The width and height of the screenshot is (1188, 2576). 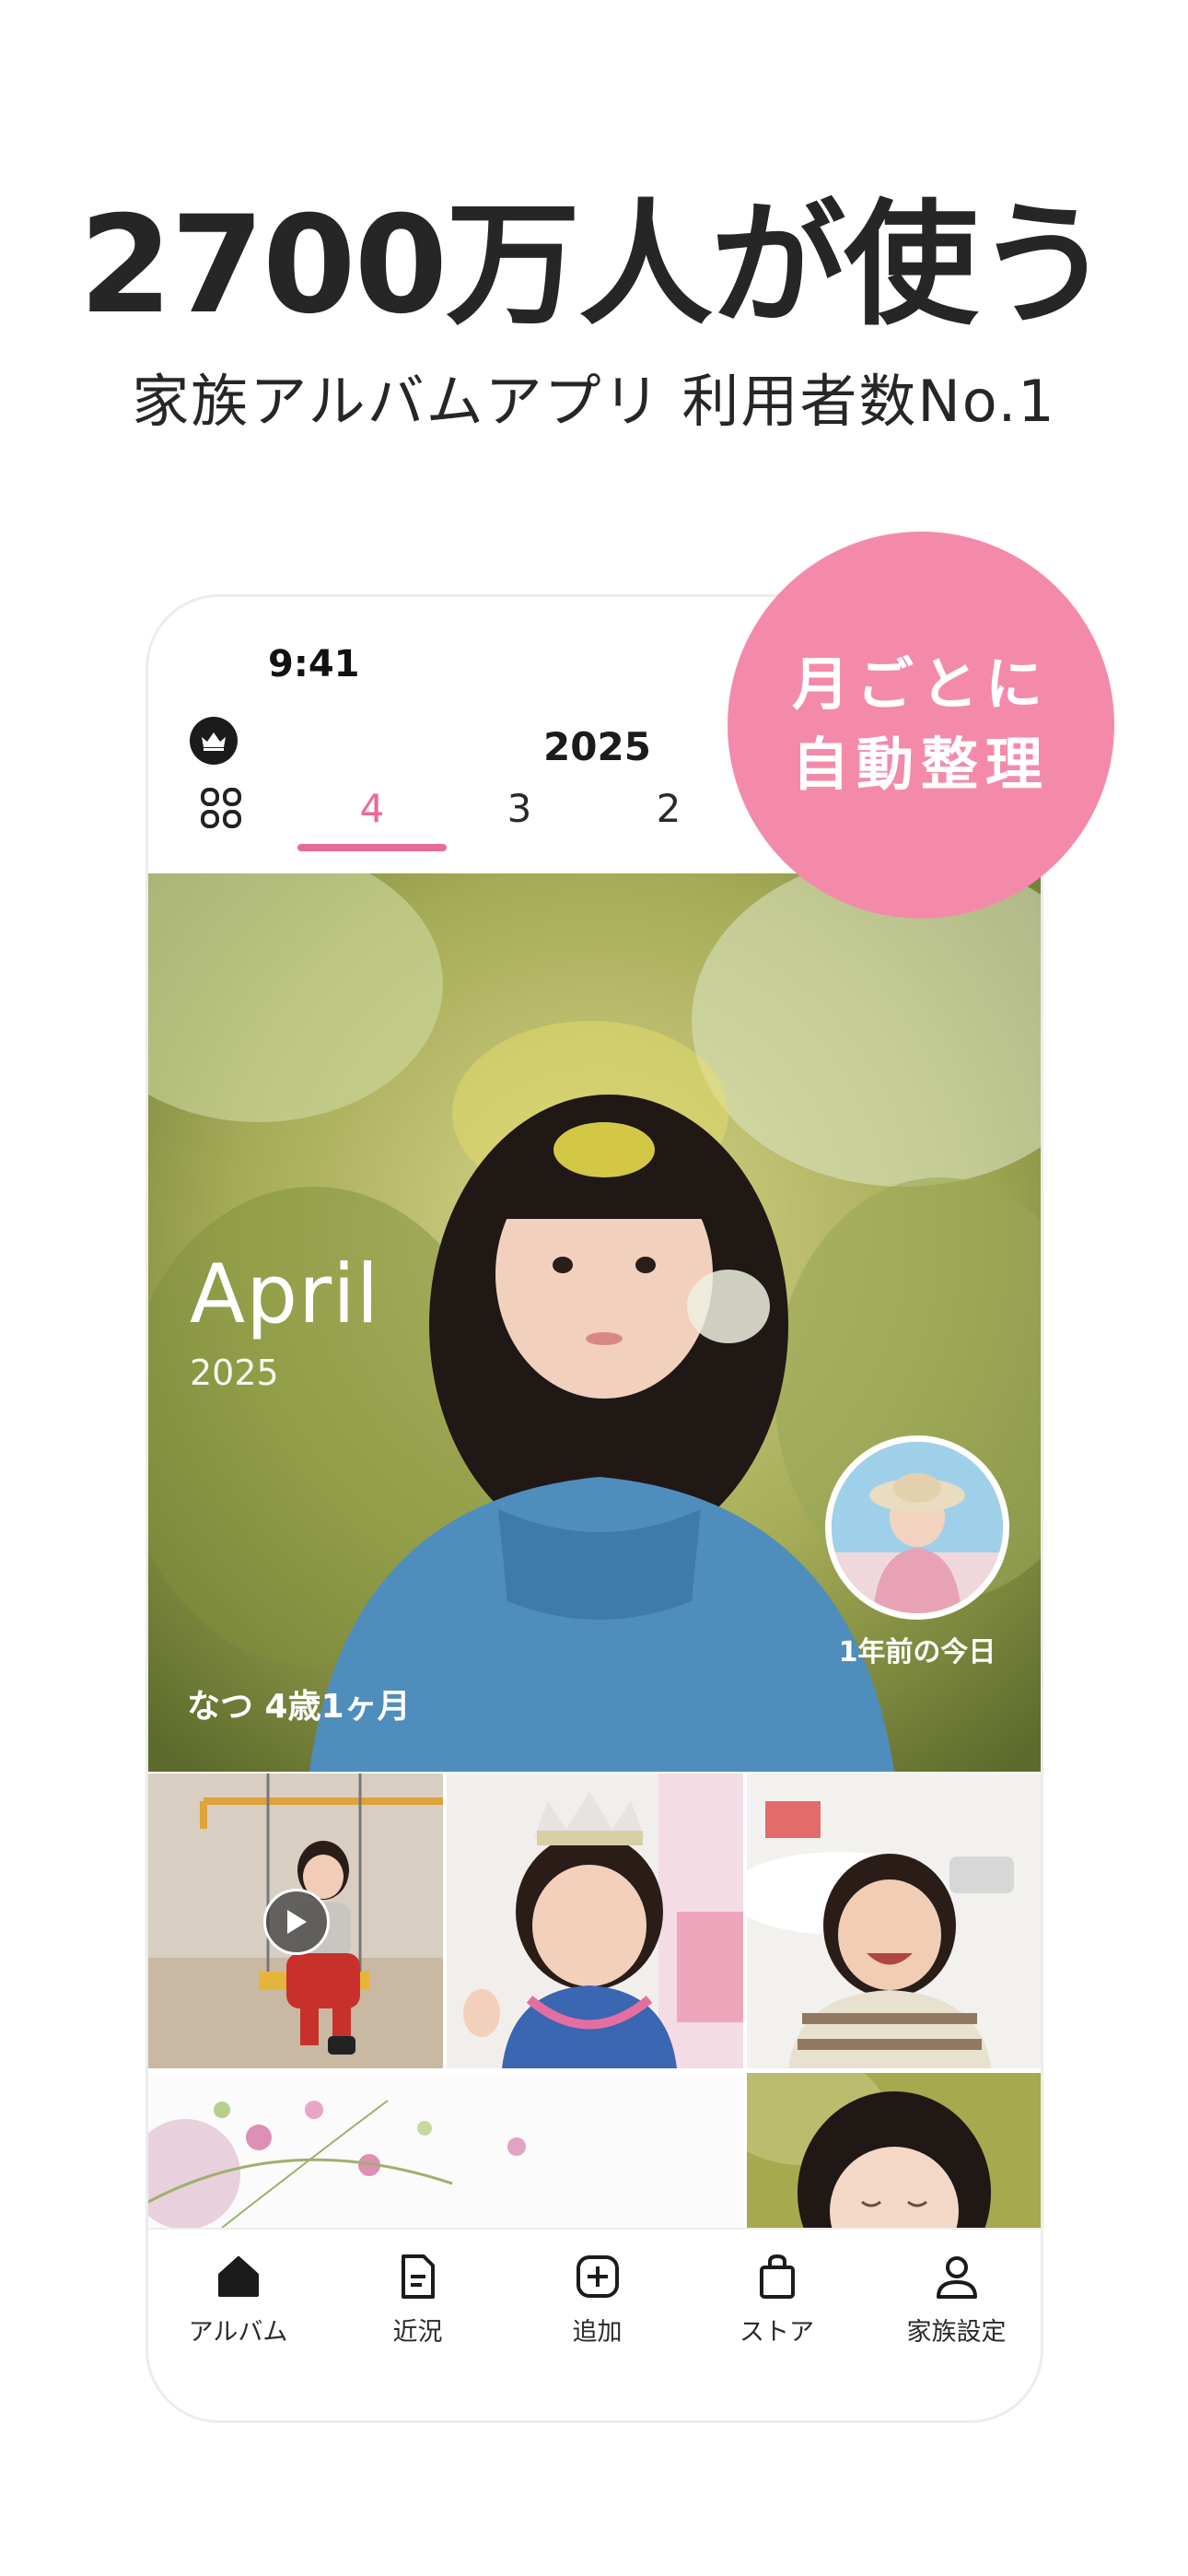 I want to click on promo-subheadline: 家族アルバムアプリ 利用者数No.1, so click(x=594, y=401).